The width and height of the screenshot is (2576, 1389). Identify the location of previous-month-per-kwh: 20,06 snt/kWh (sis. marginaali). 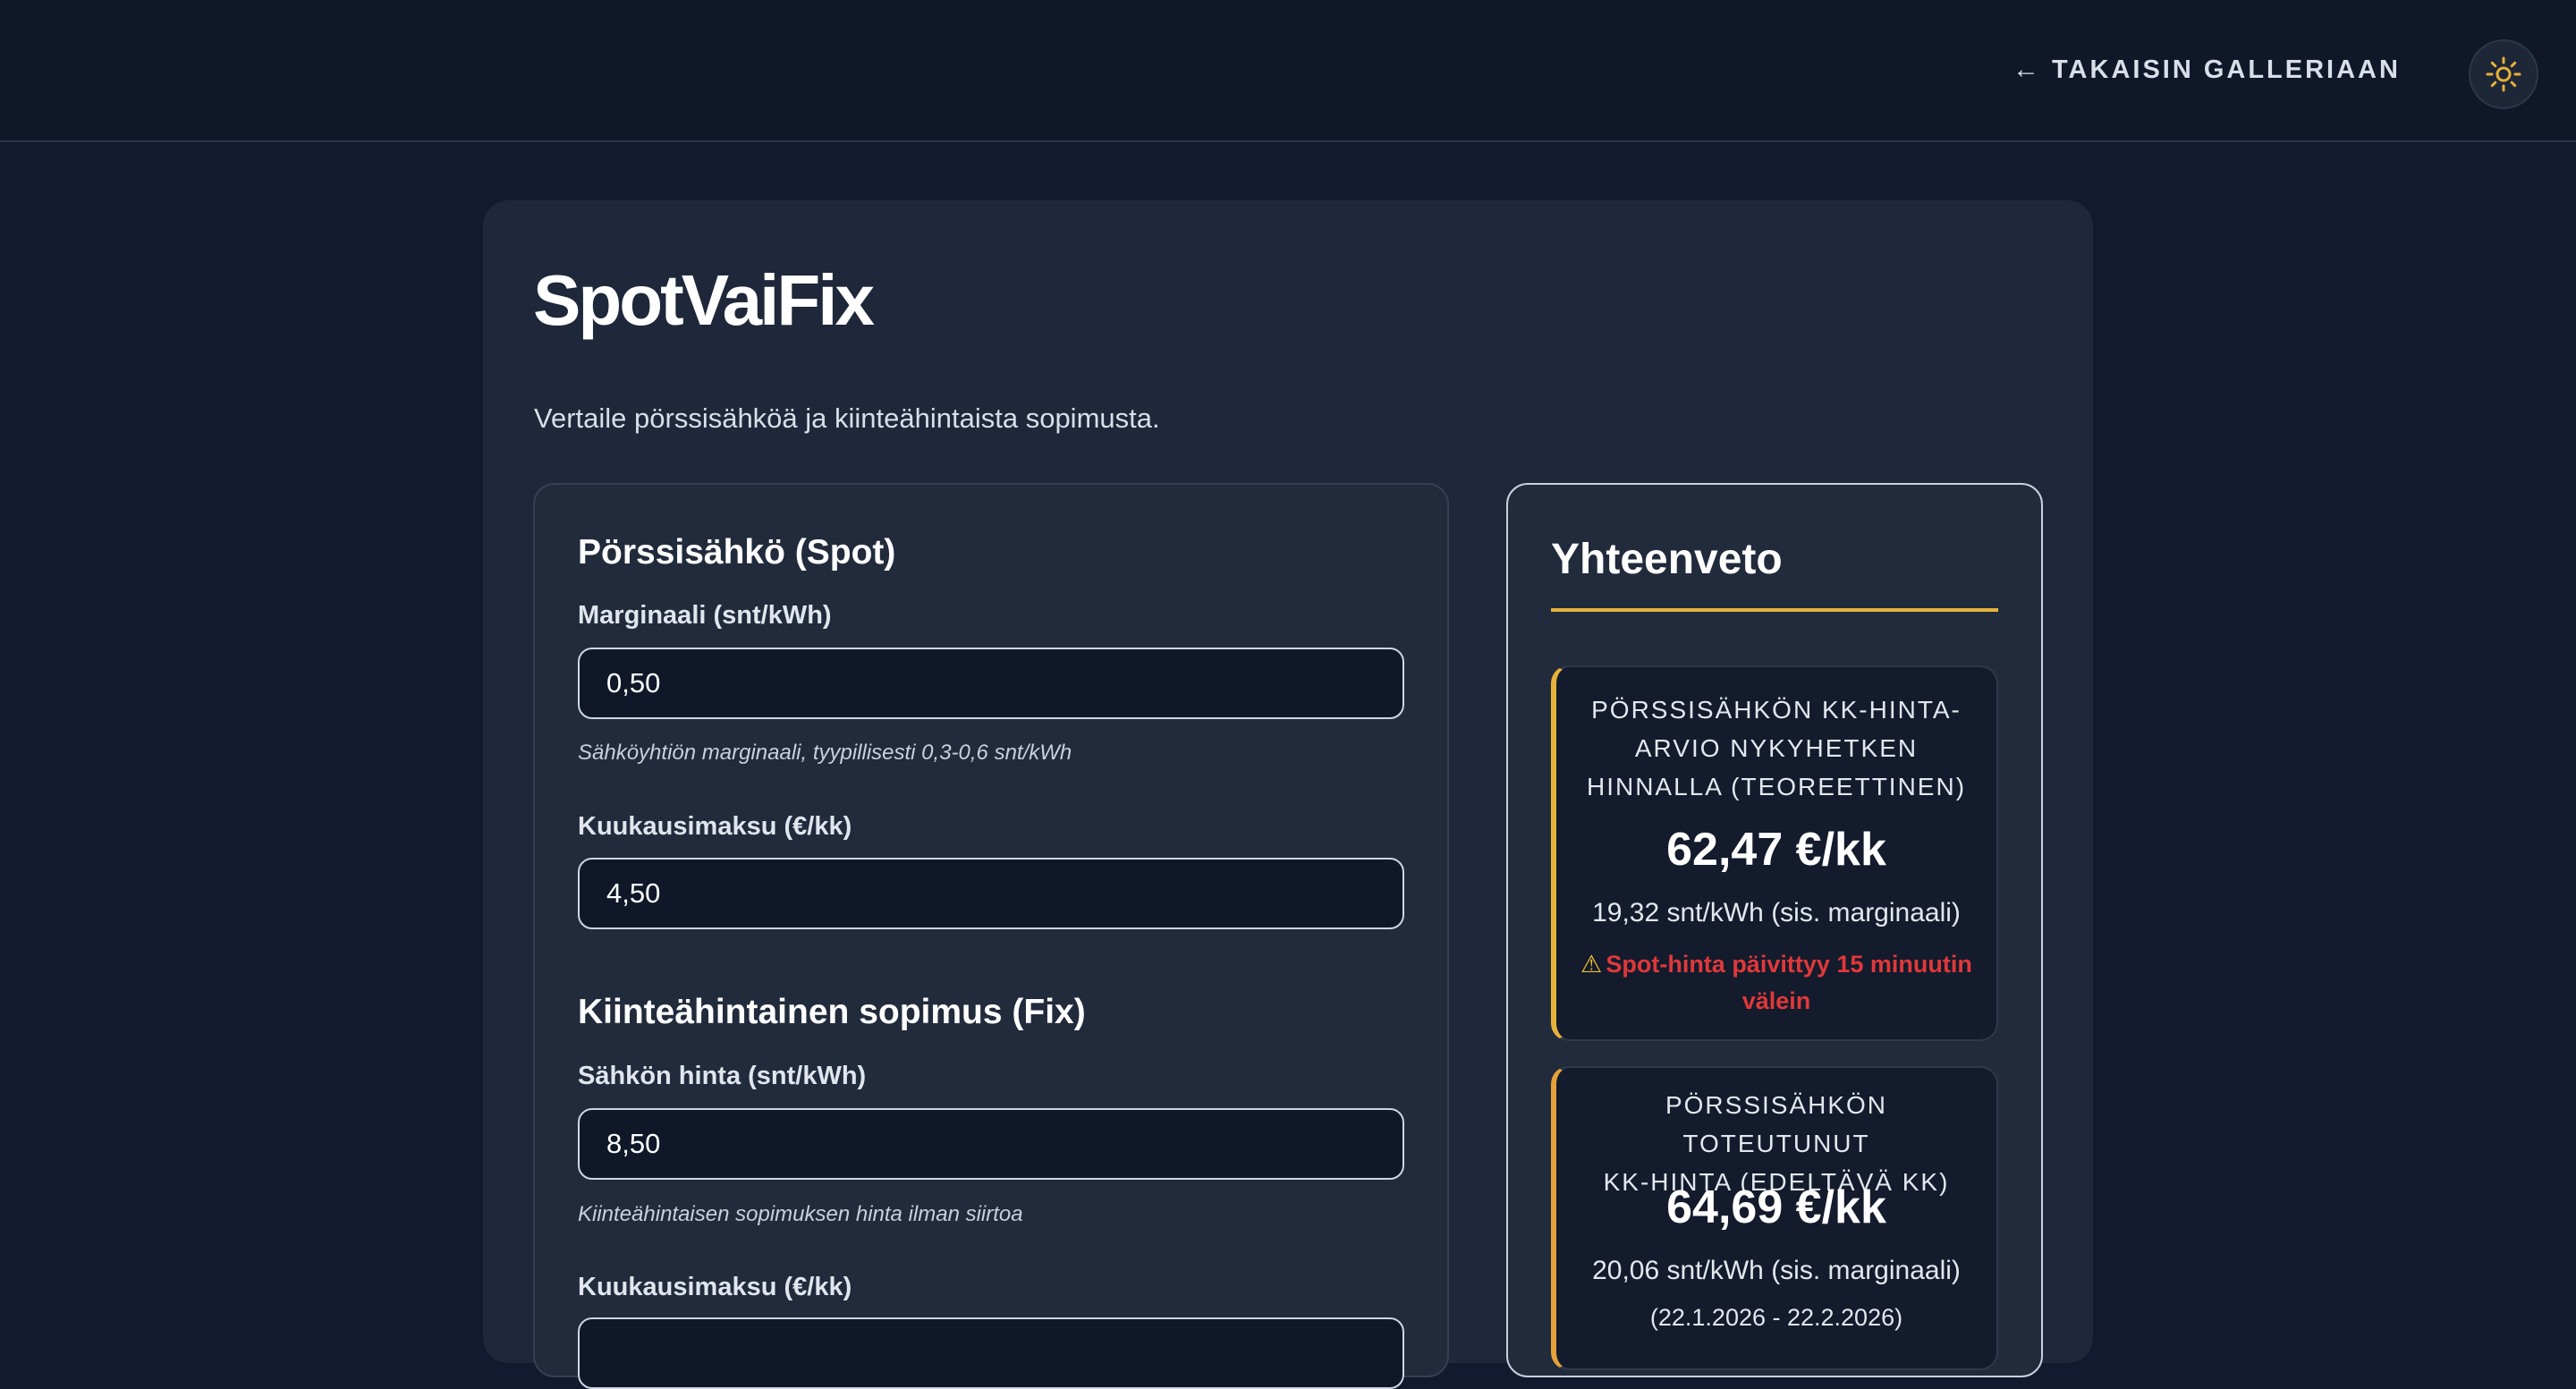
(1776, 1270).